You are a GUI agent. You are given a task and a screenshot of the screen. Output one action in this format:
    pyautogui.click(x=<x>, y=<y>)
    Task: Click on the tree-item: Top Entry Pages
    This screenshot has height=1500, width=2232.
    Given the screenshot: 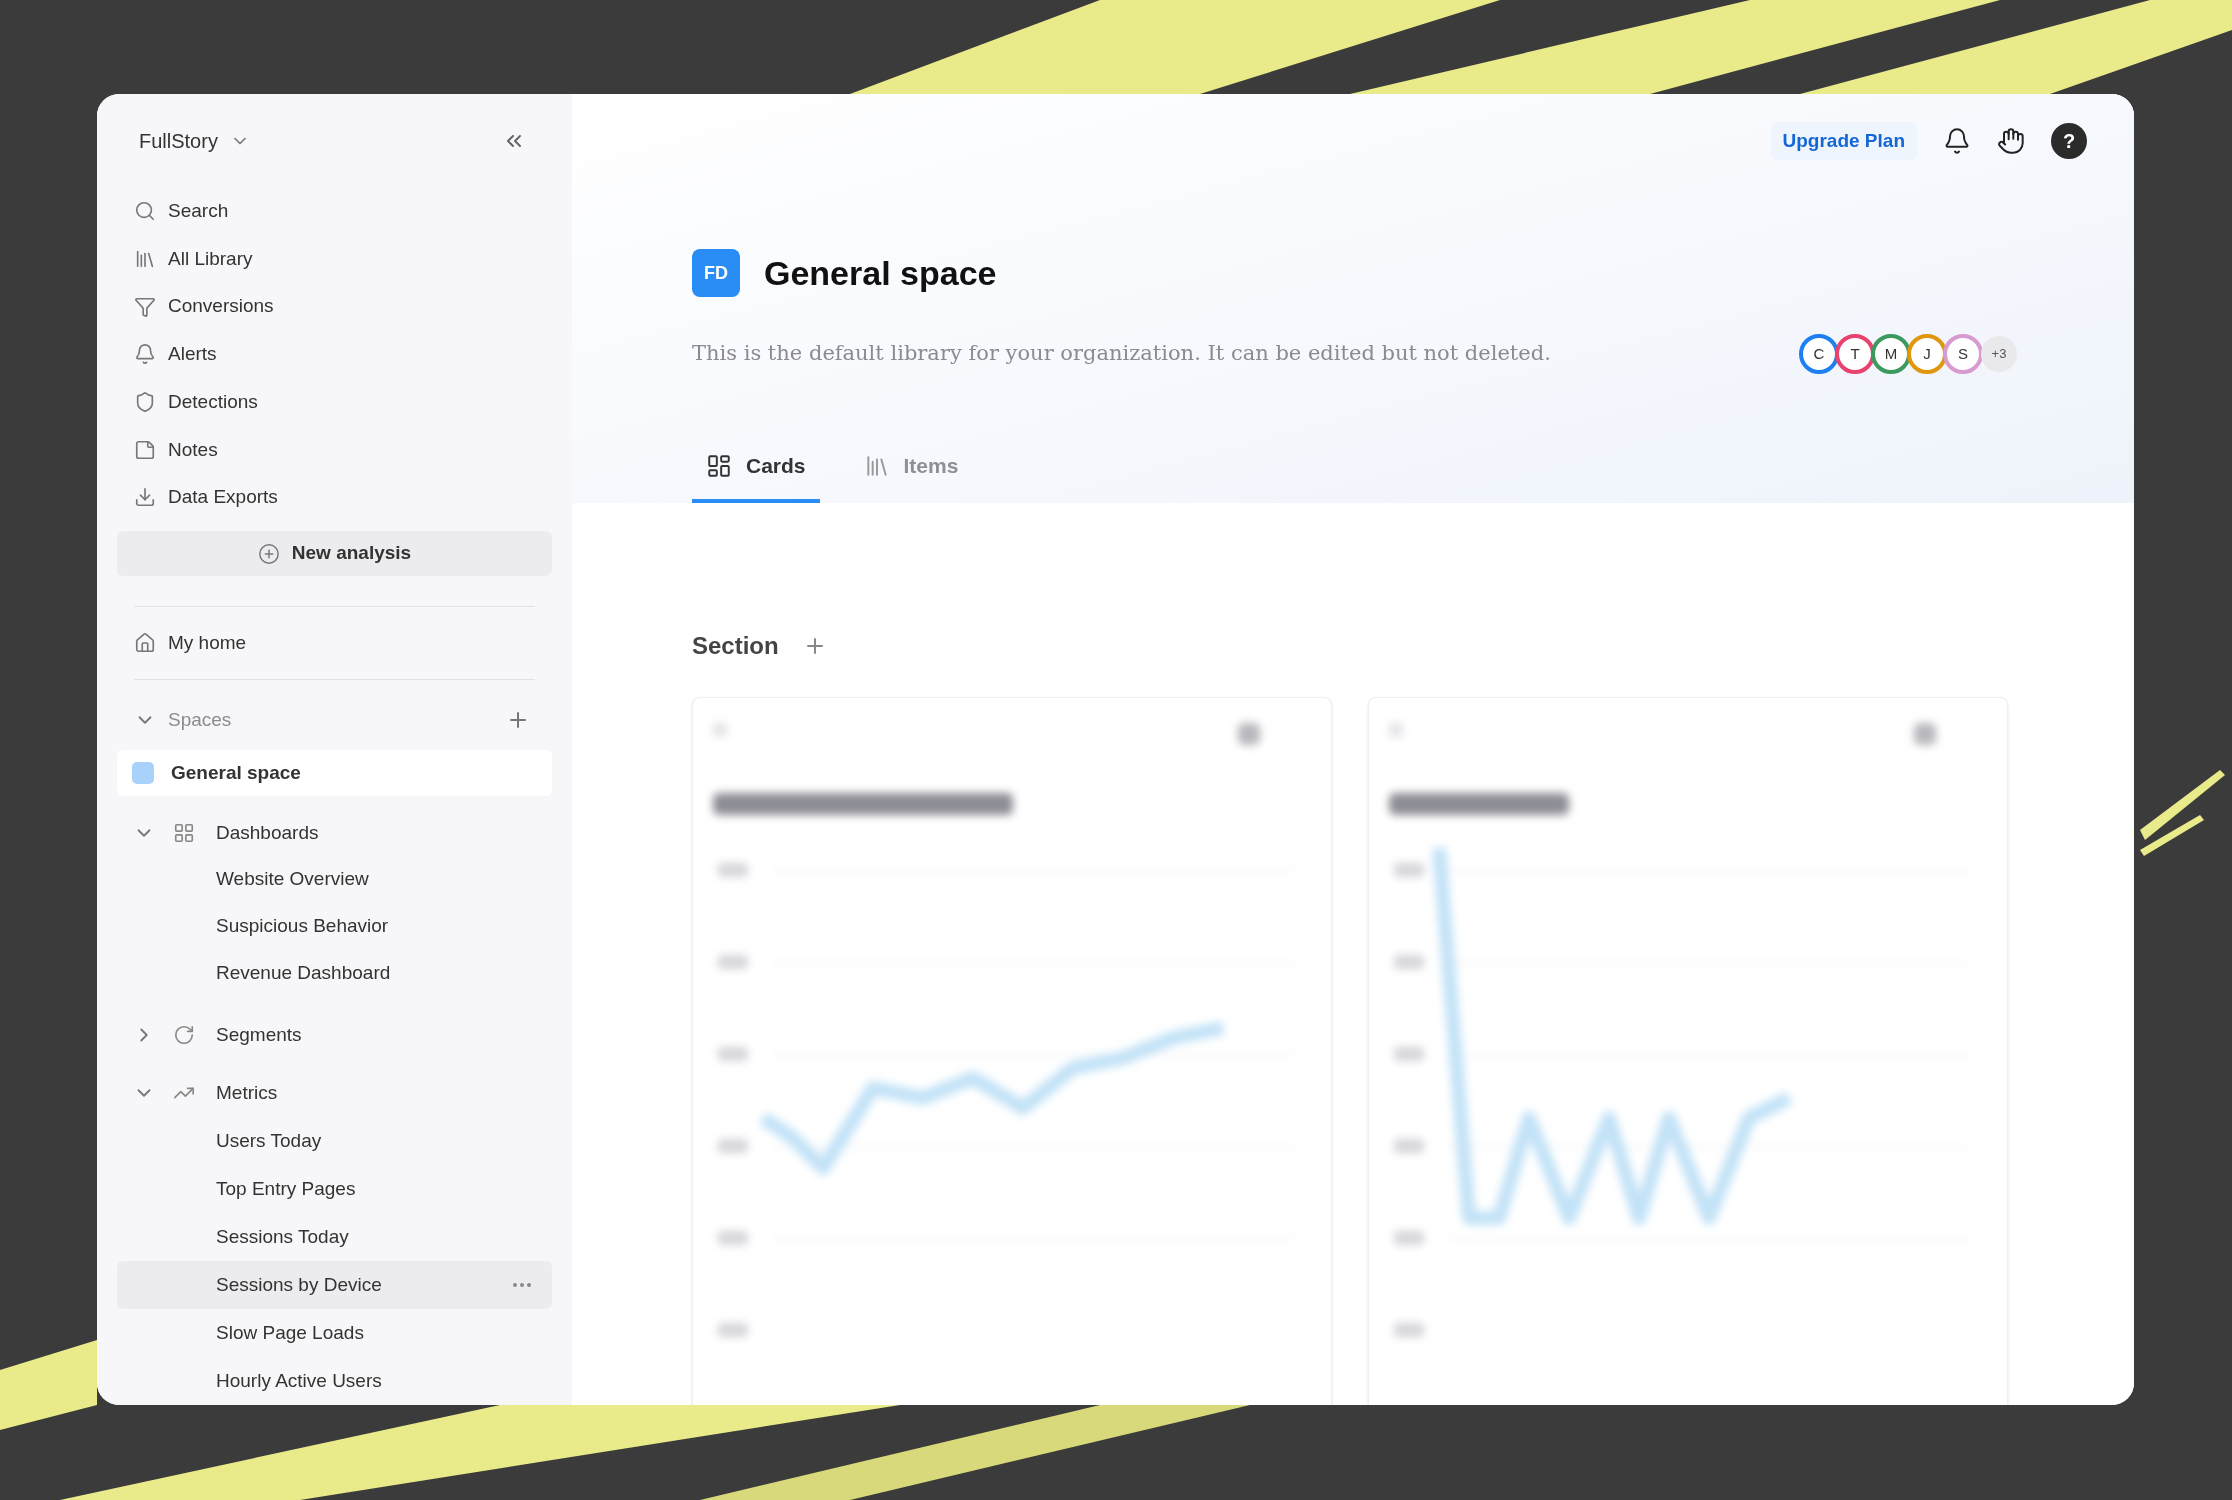 What is the action you would take?
    pyautogui.click(x=334, y=1189)
    